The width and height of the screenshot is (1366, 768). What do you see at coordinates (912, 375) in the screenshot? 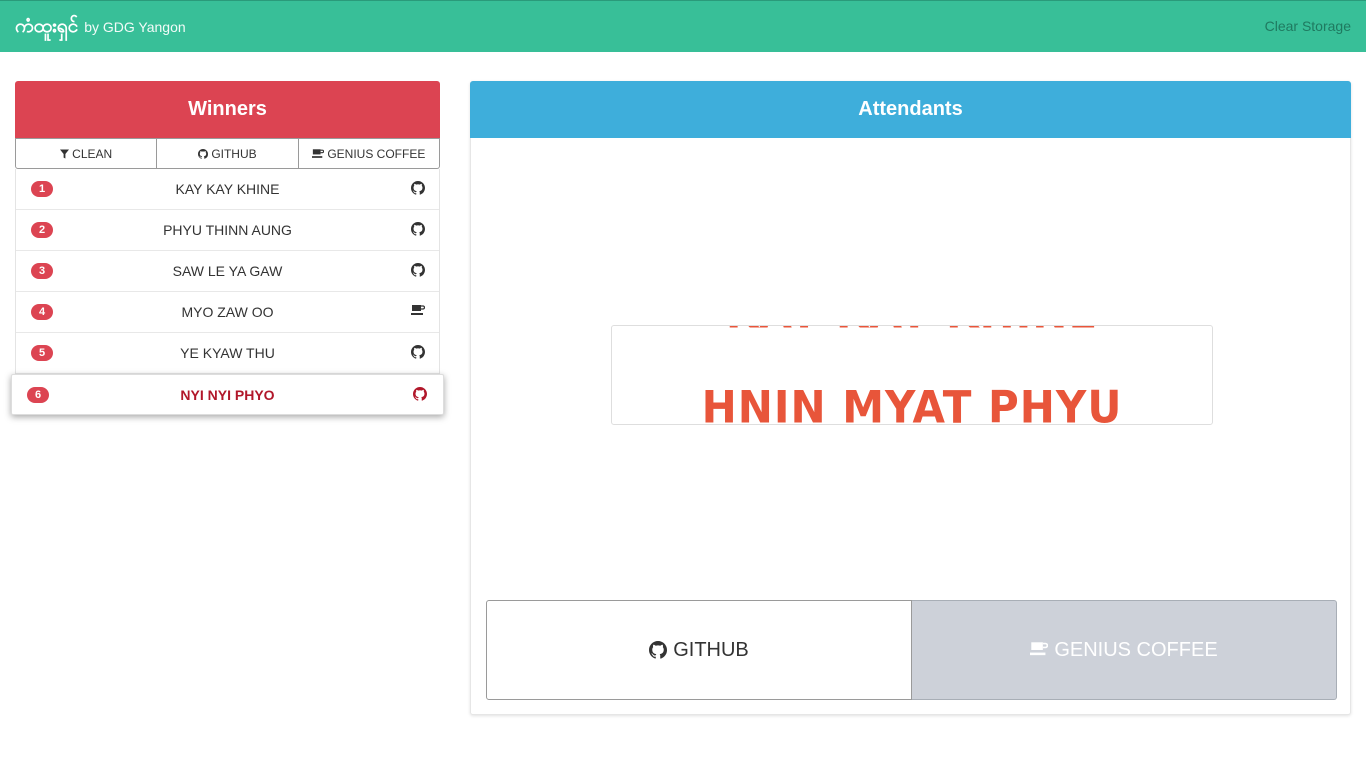
I see `name-slot-machine: KAY KAY KHINE HNIN MYAT PHYU` at bounding box center [912, 375].